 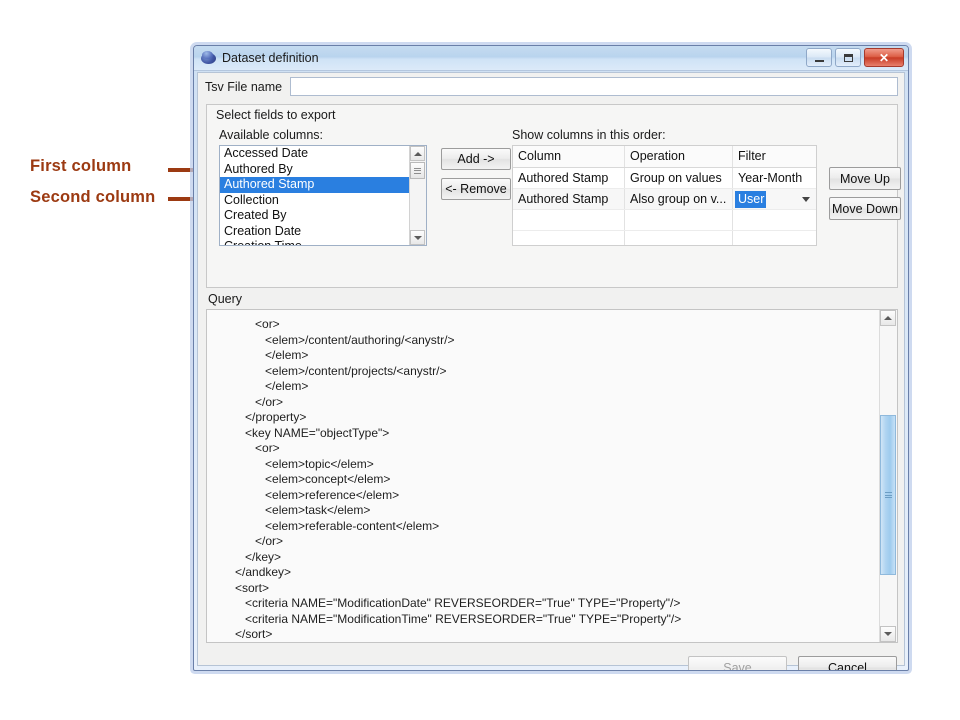 I want to click on maximize-button, so click(x=848, y=57).